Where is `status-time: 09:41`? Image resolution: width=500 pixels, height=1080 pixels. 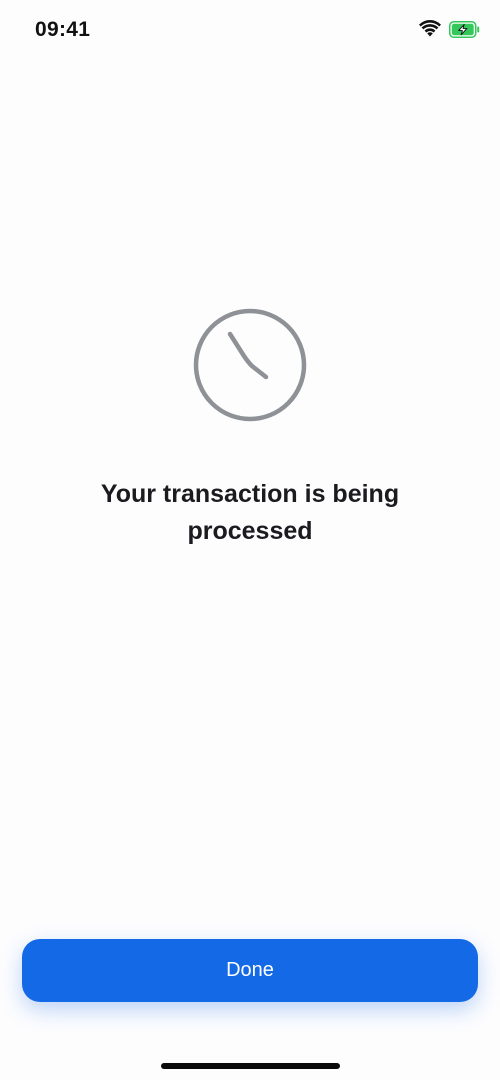 status-time: 09:41 is located at coordinates (63, 29).